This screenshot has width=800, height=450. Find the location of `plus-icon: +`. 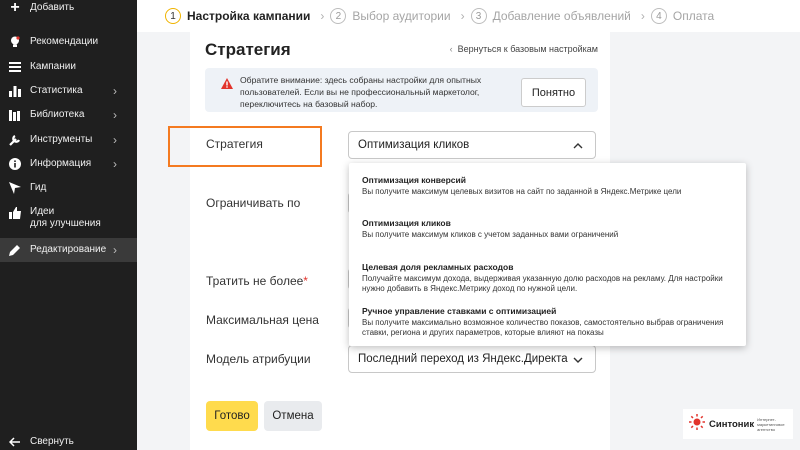

plus-icon: + is located at coordinates (15, 8).